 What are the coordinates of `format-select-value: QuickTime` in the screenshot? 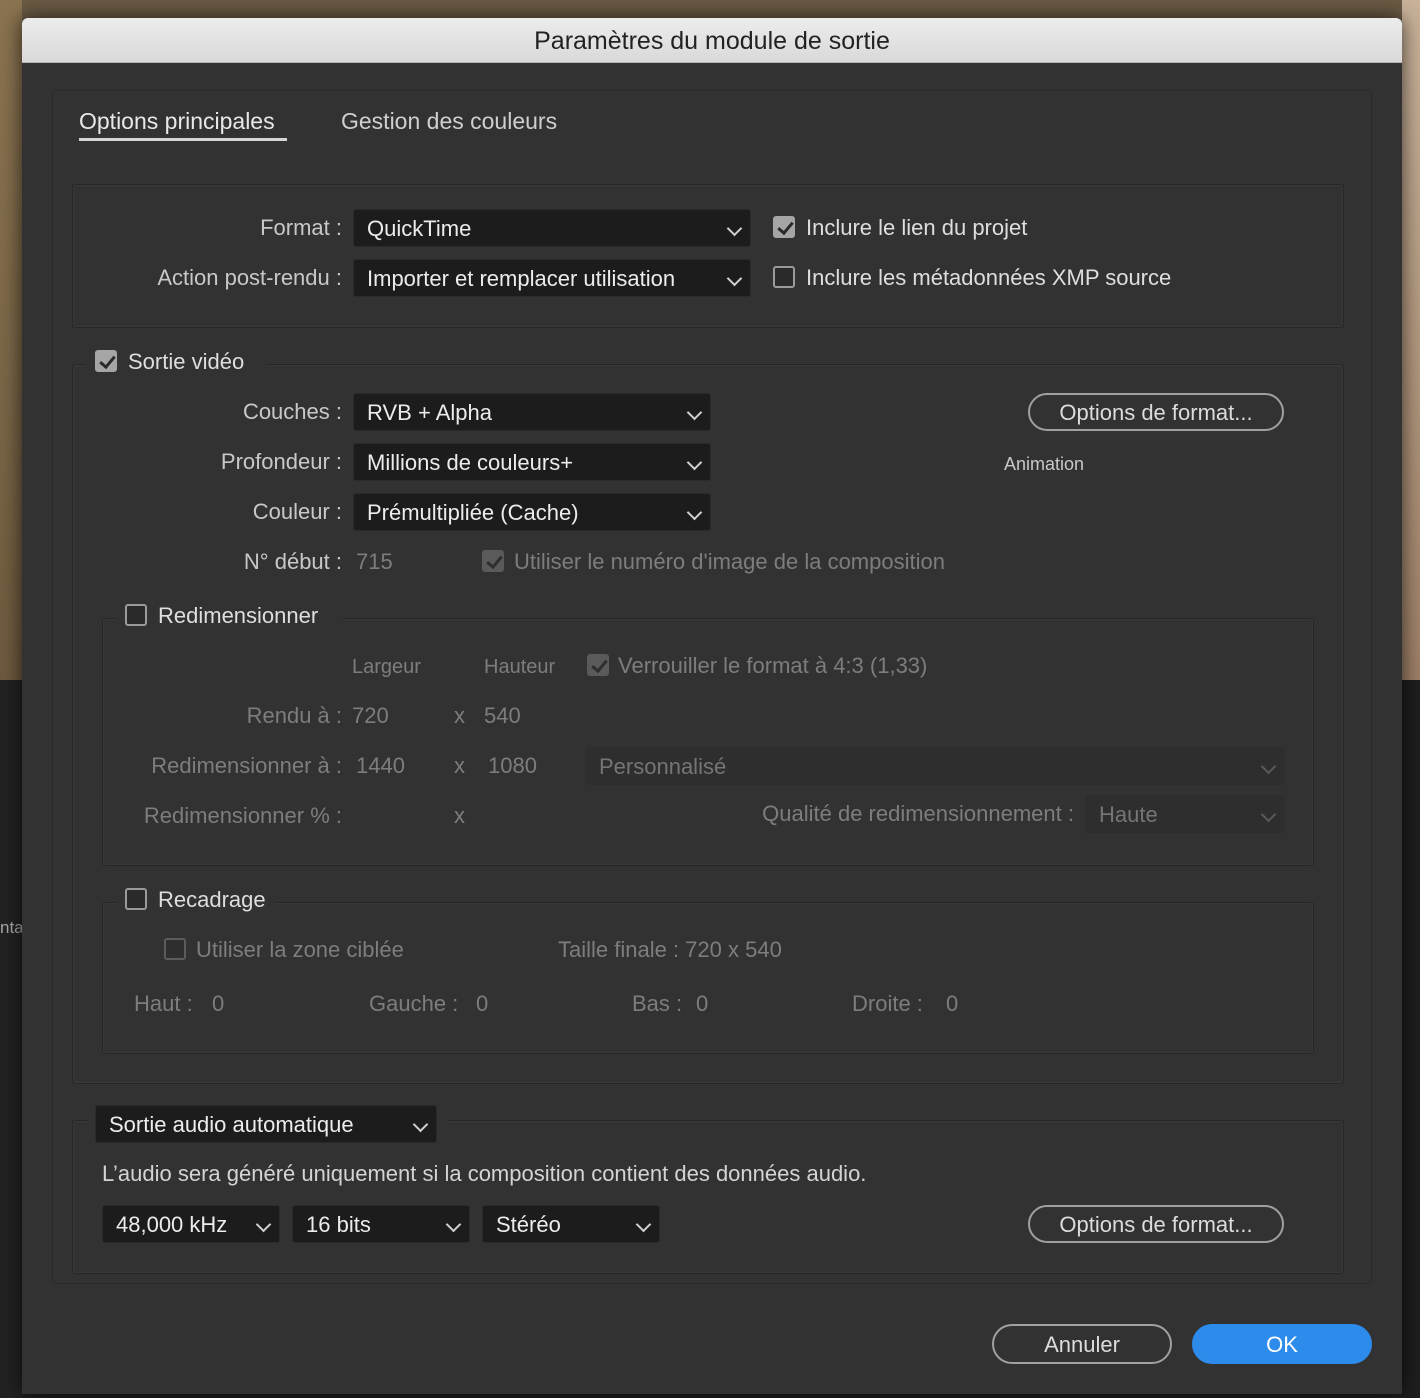 It's located at (419, 228).